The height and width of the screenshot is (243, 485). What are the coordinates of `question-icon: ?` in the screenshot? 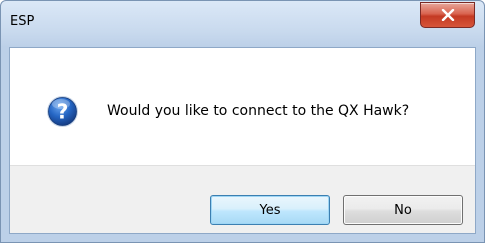 It's located at (62, 111).